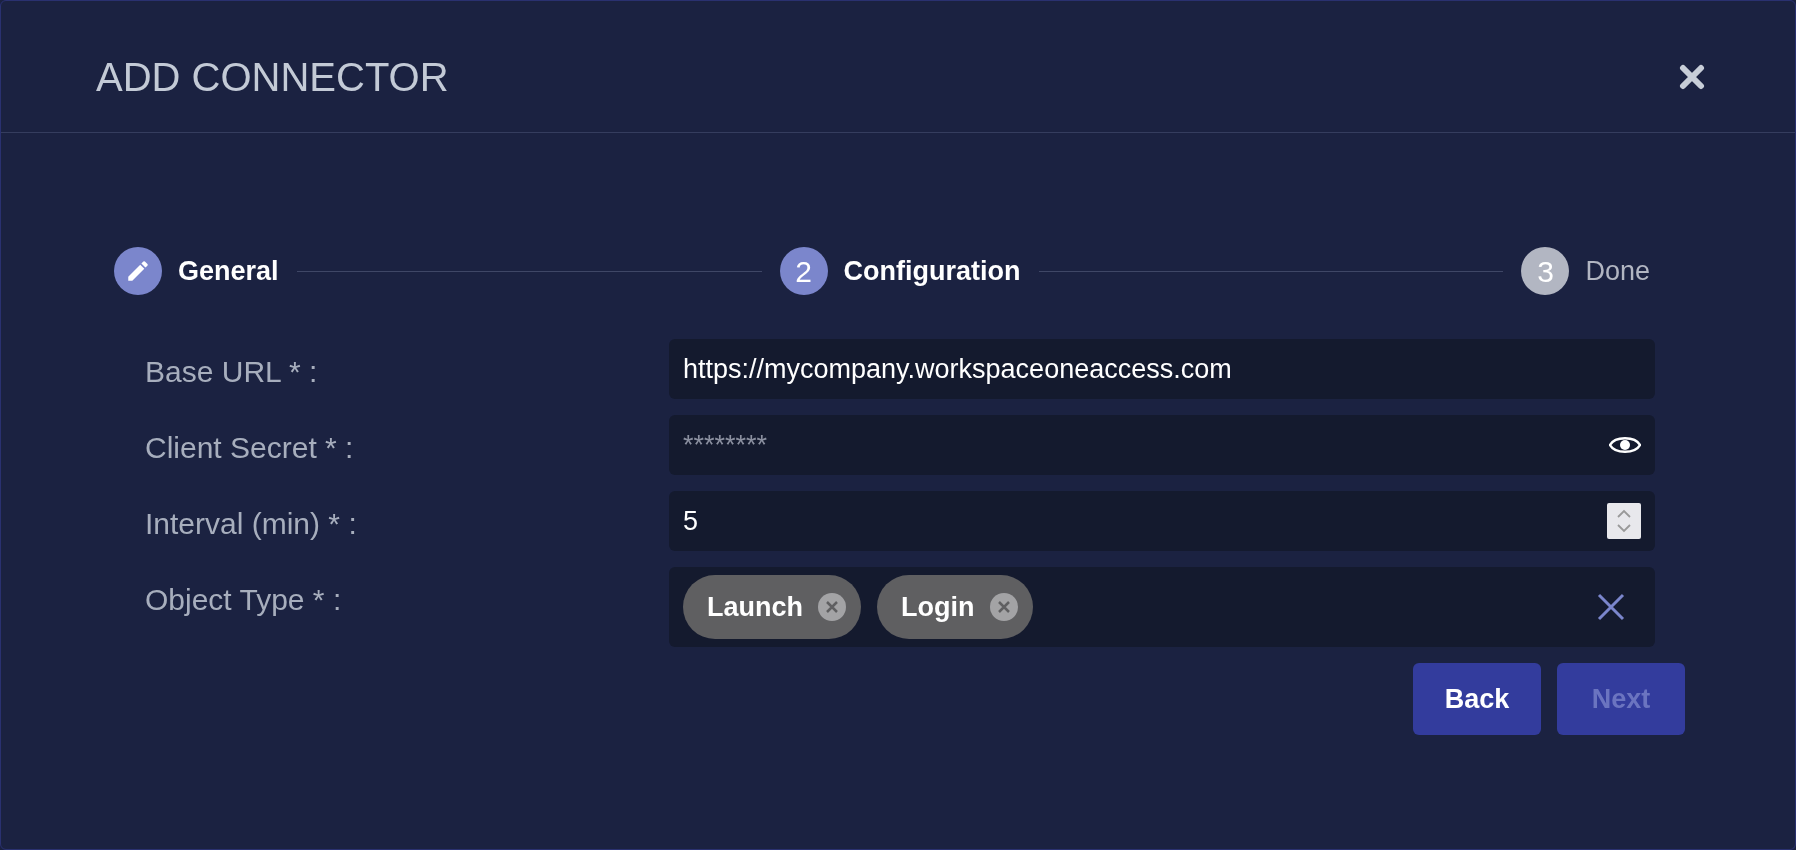 The image size is (1796, 850). I want to click on step-button: Back, so click(1477, 699).